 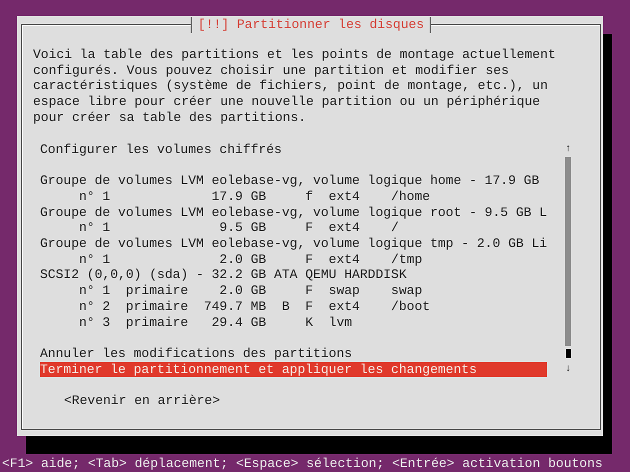 What do you see at coordinates (568, 353) in the screenshot?
I see `scrollbar-thumb` at bounding box center [568, 353].